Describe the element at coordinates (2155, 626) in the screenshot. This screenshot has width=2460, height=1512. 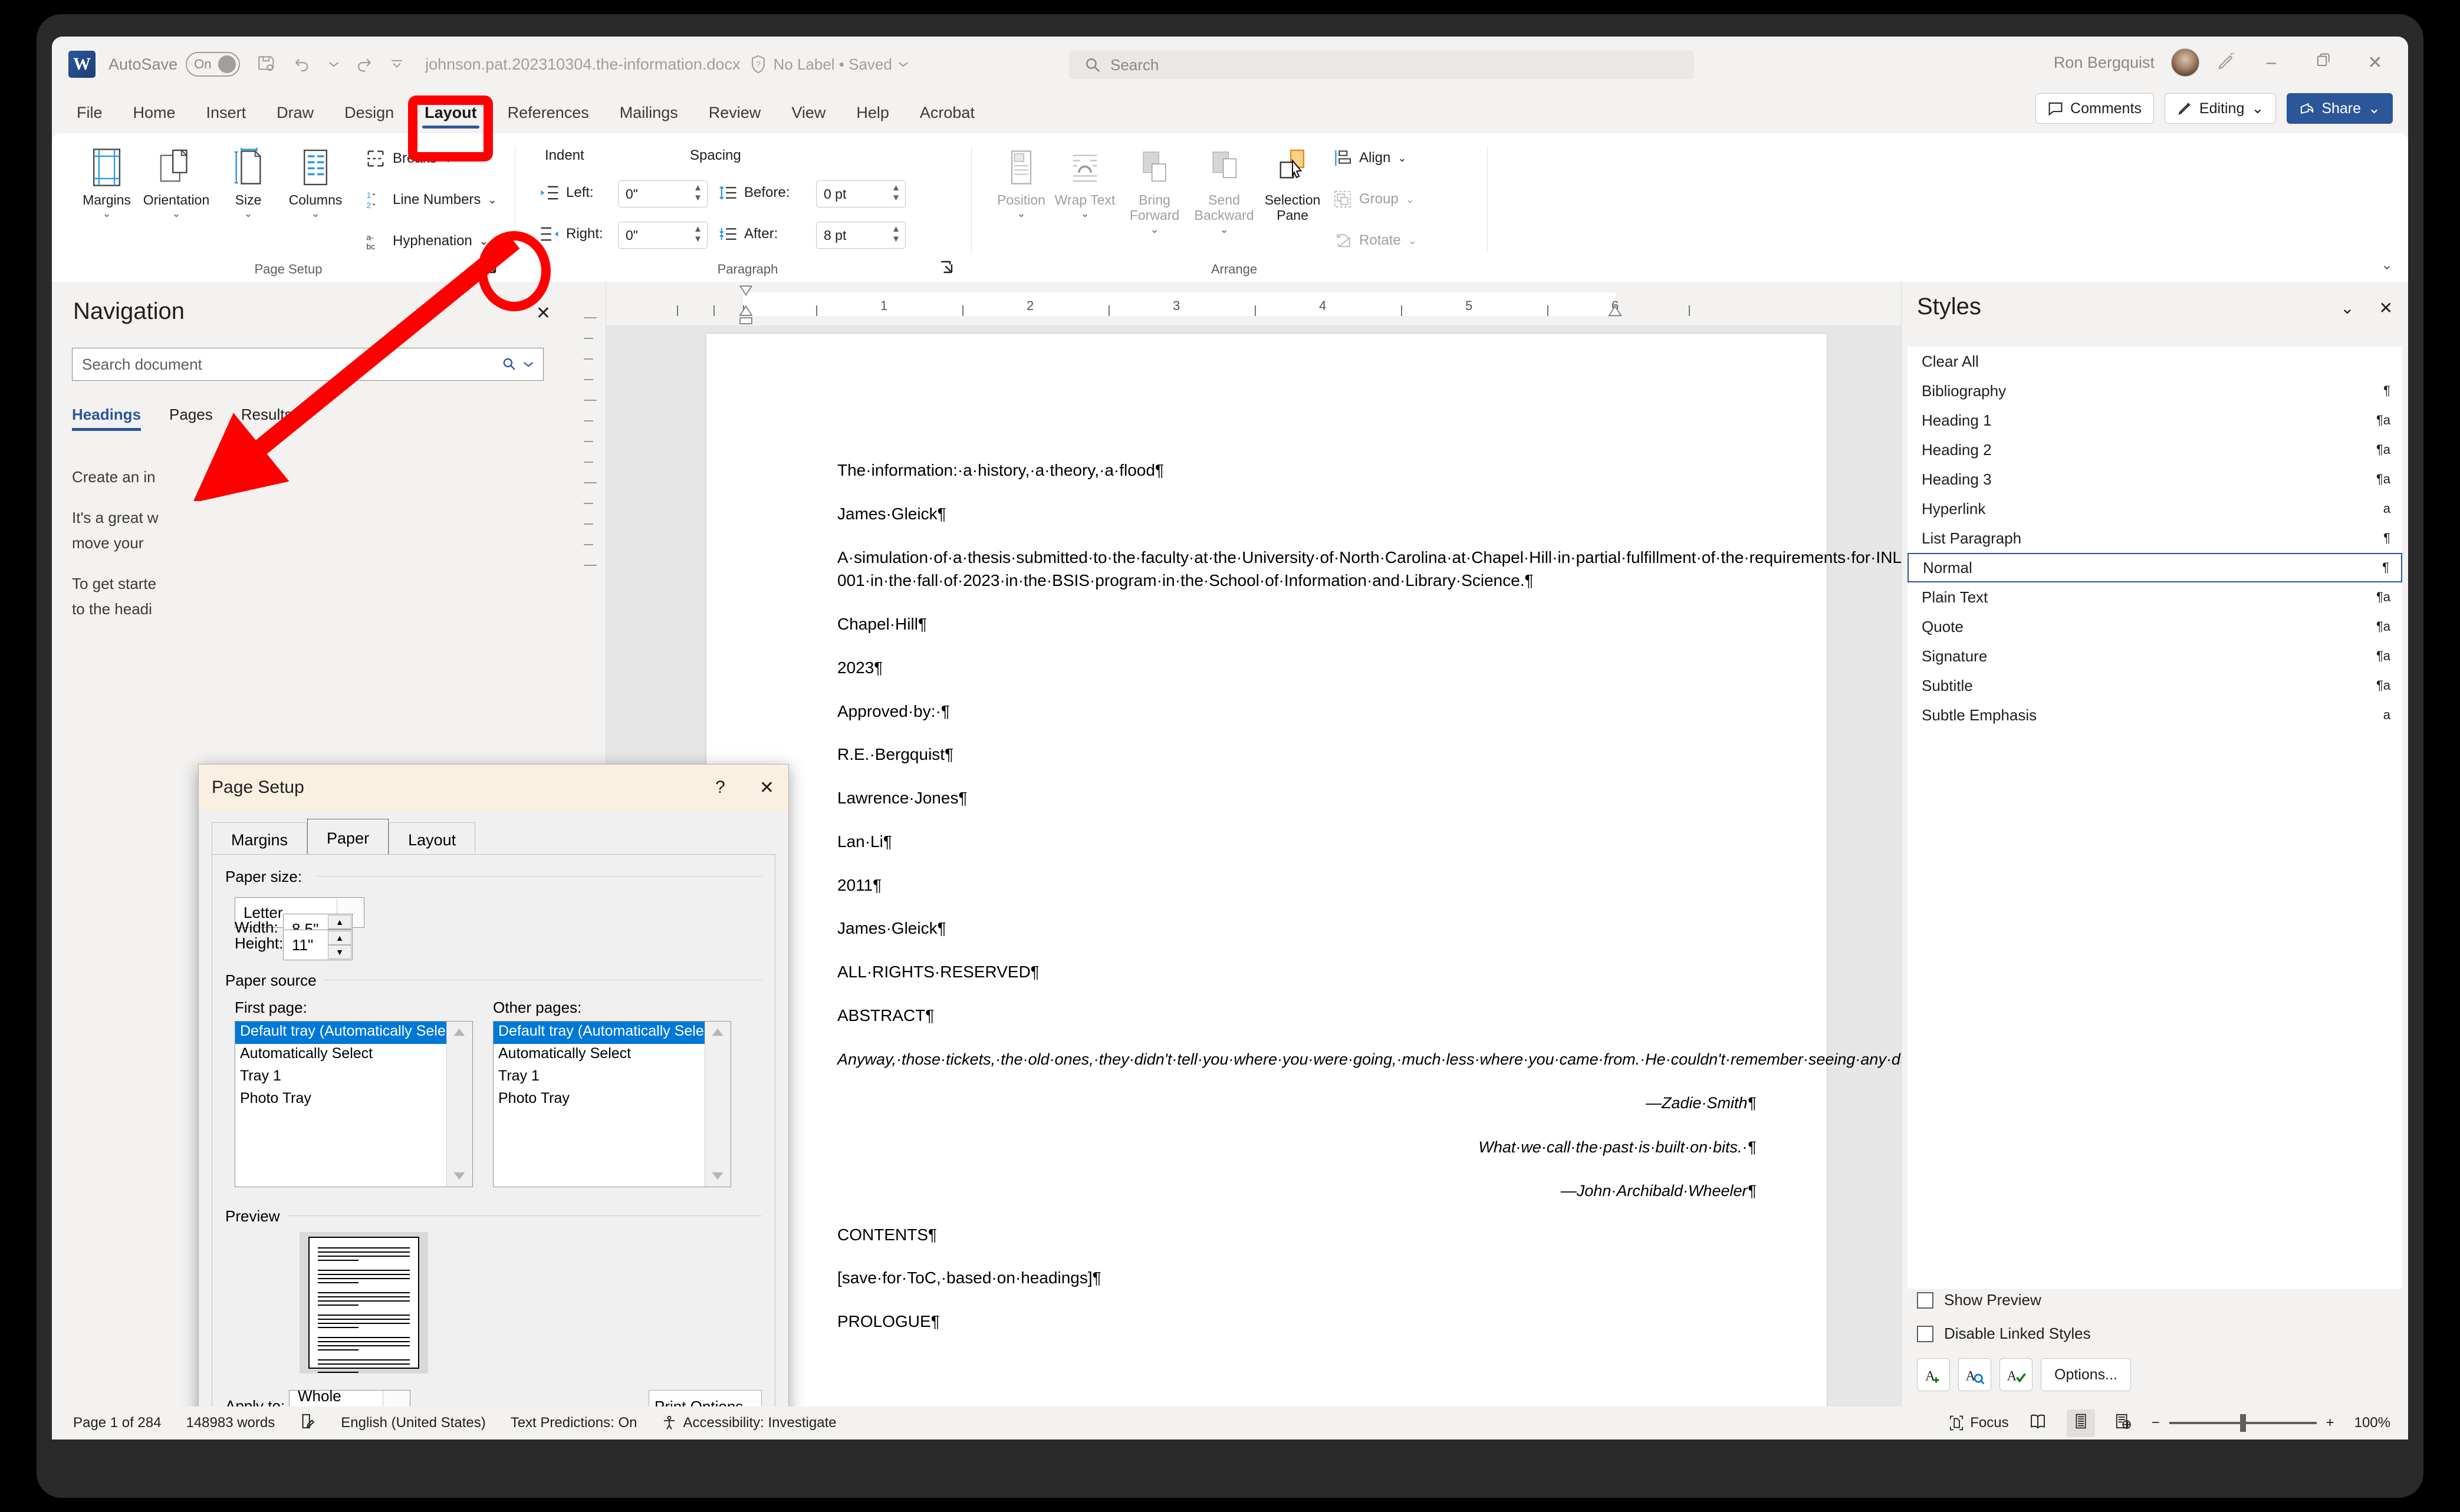
I see `style-item-quote: Quote ¶a` at that location.